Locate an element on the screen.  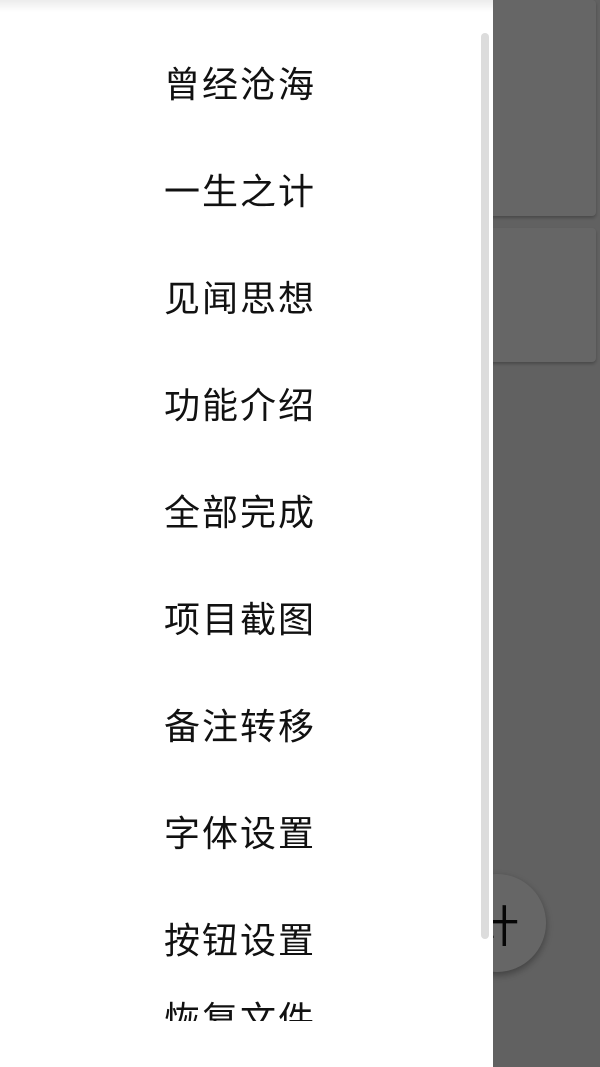
menu-item-button-settings: 按钮设置 is located at coordinates (240, 937).